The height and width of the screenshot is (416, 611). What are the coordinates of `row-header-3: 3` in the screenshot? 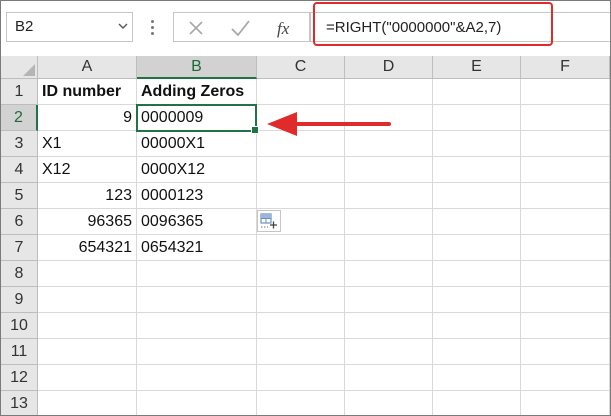 It's located at (19, 144).